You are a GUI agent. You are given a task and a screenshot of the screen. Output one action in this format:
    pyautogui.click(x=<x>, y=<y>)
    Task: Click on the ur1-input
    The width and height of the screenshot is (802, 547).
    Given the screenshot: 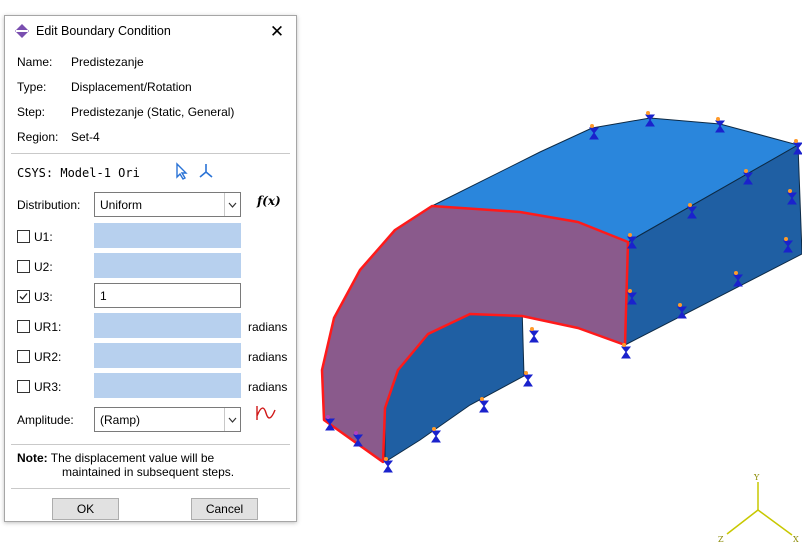 What is the action you would take?
    pyautogui.click(x=167, y=325)
    